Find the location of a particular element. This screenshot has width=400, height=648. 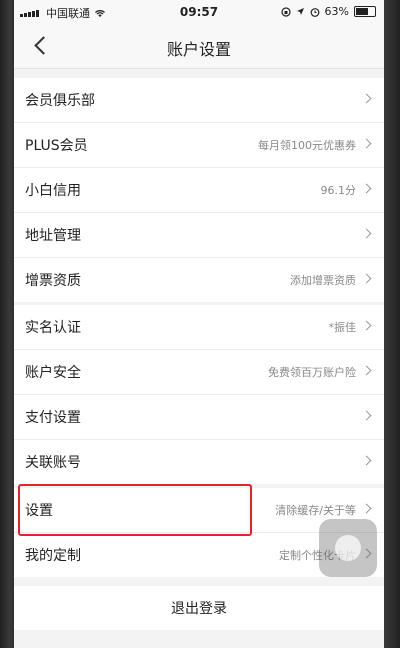

row-label: 实名认证 is located at coordinates (53, 328).